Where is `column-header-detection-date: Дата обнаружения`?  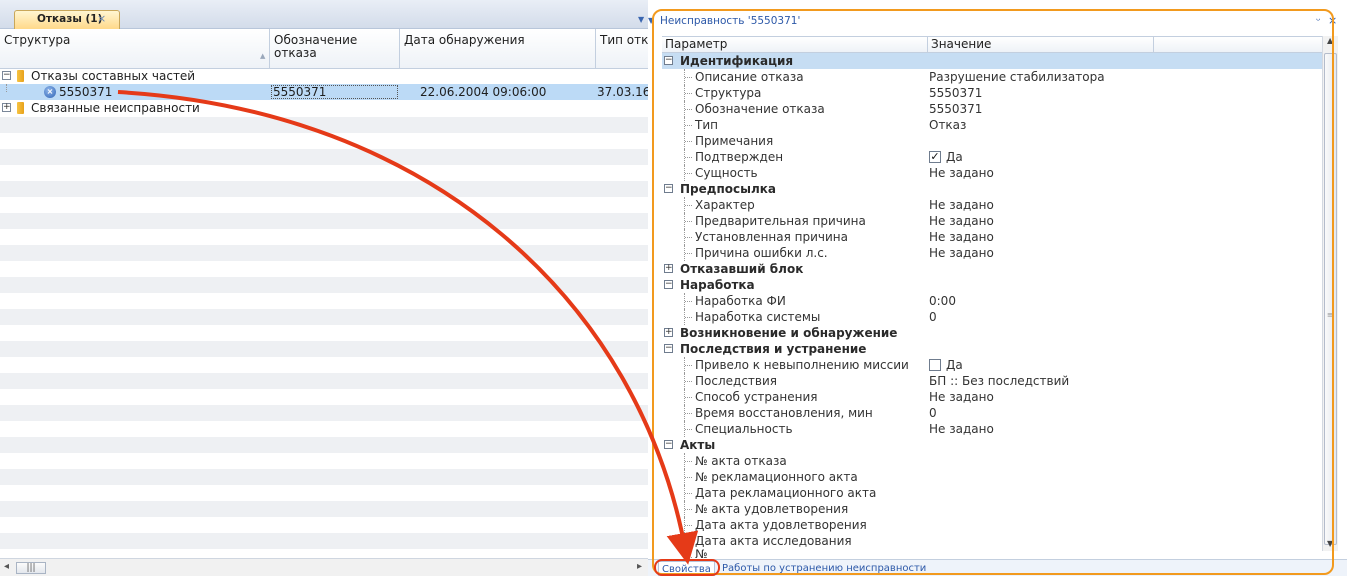 column-header-detection-date: Дата обнаружения is located at coordinates (498, 49).